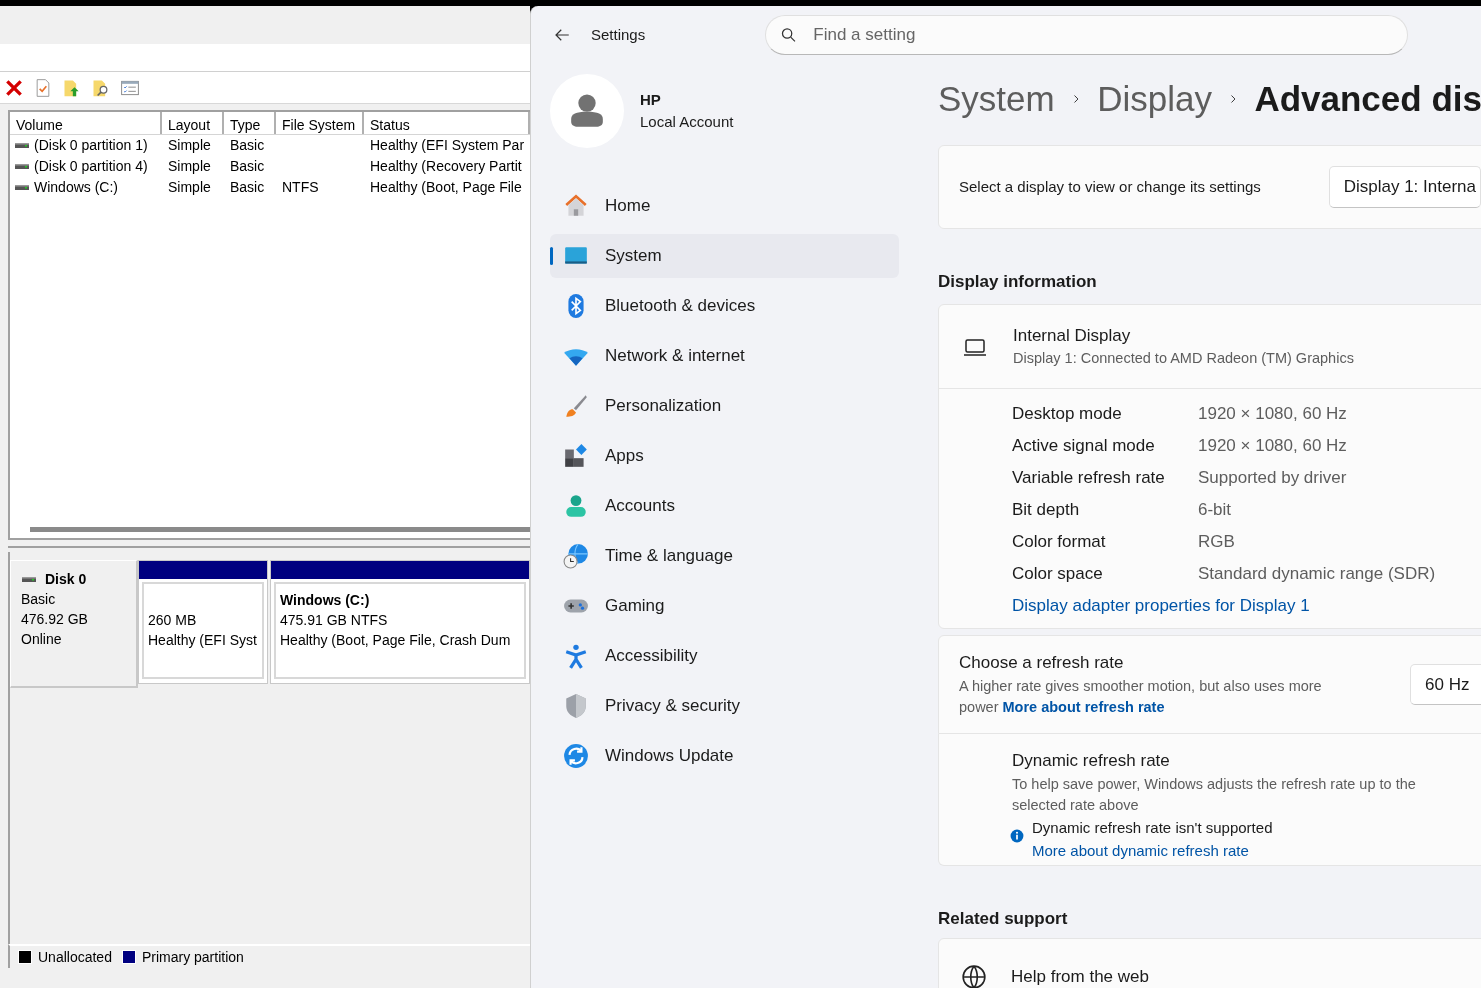 The width and height of the screenshot is (1481, 988). I want to click on partition-status: Healthy (EFI Syst, so click(202, 640).